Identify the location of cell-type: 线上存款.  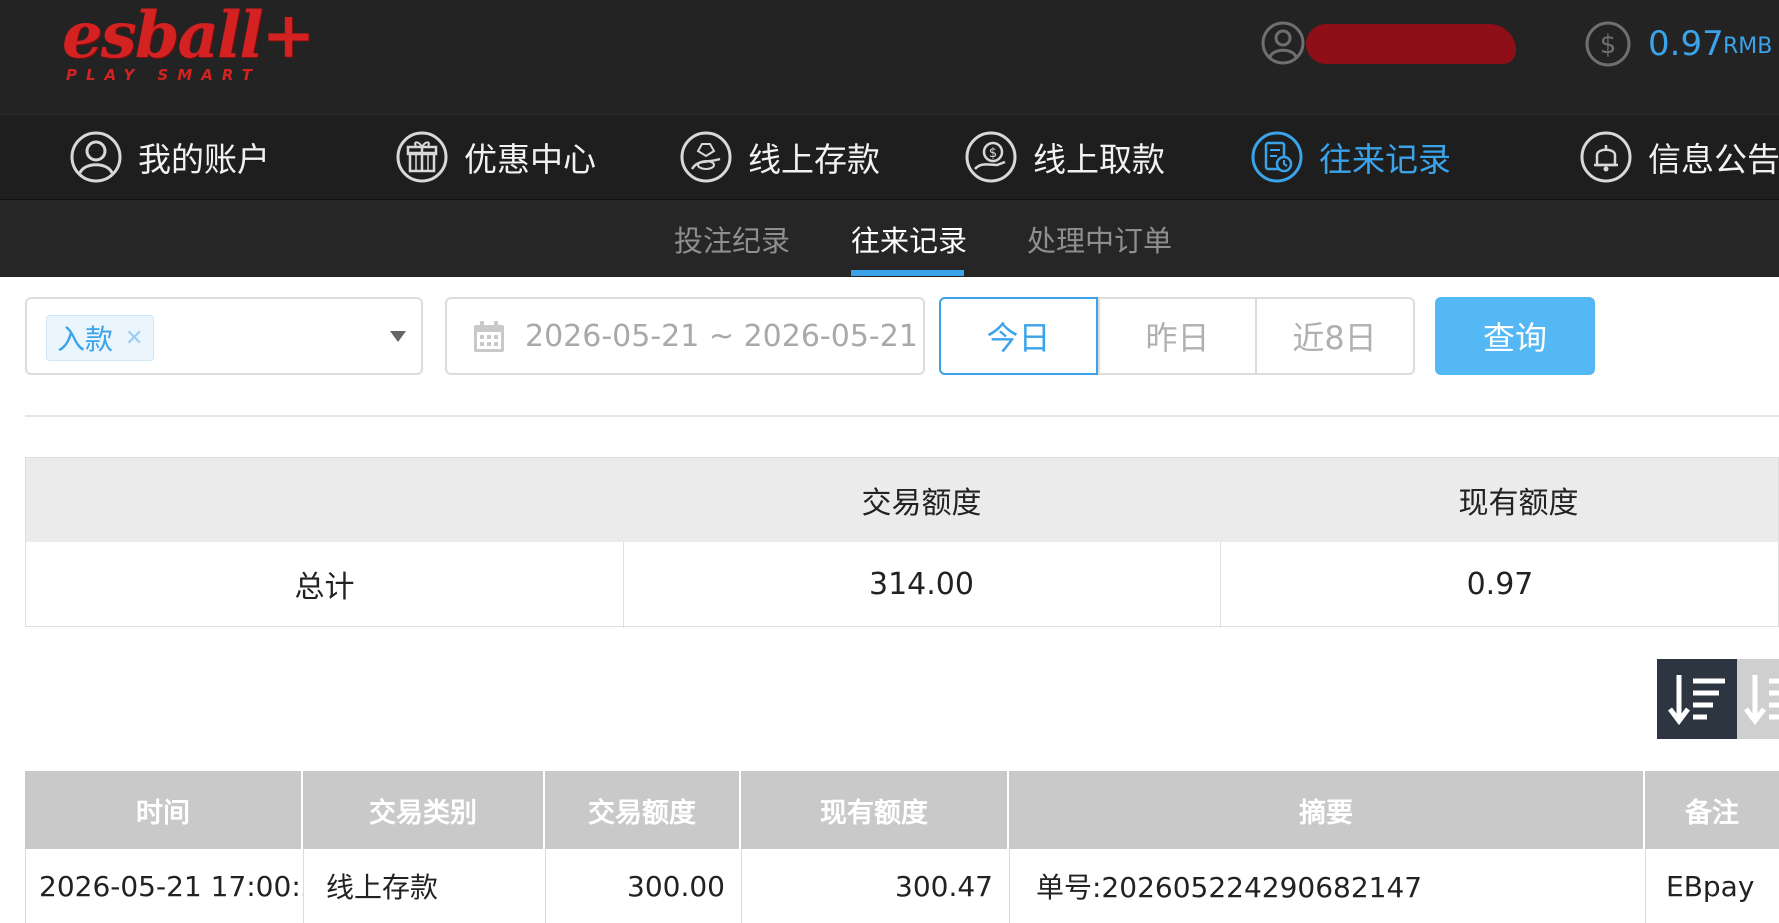
(425, 886).